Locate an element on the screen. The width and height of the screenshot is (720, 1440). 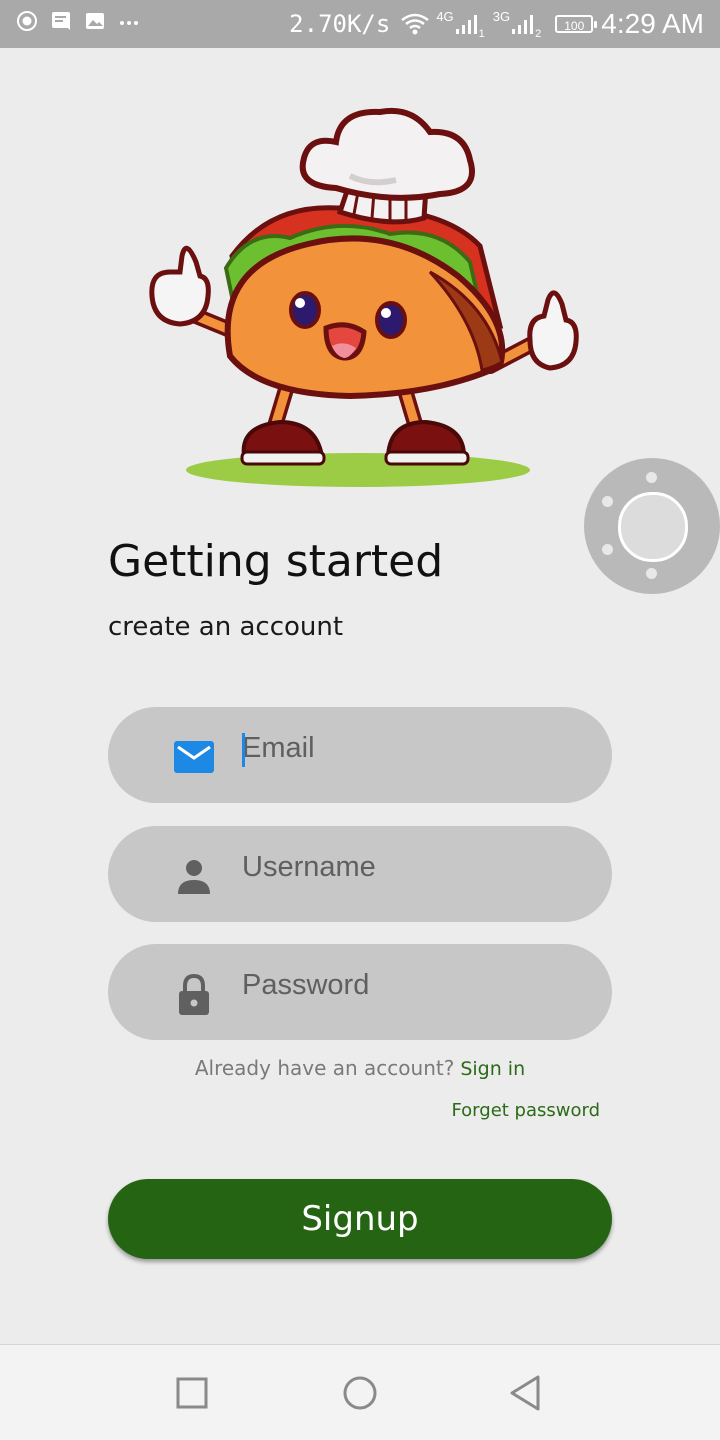
net-type-1: 4G is located at coordinates (445, 16).